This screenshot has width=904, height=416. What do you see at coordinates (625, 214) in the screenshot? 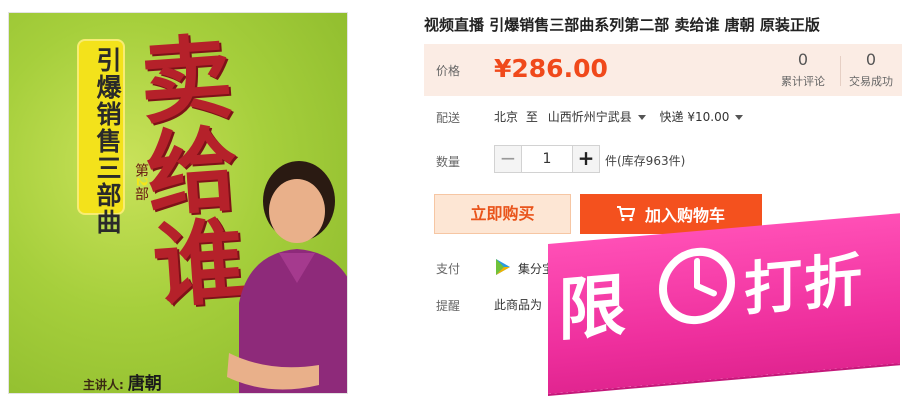
I see `cart-icon` at bounding box center [625, 214].